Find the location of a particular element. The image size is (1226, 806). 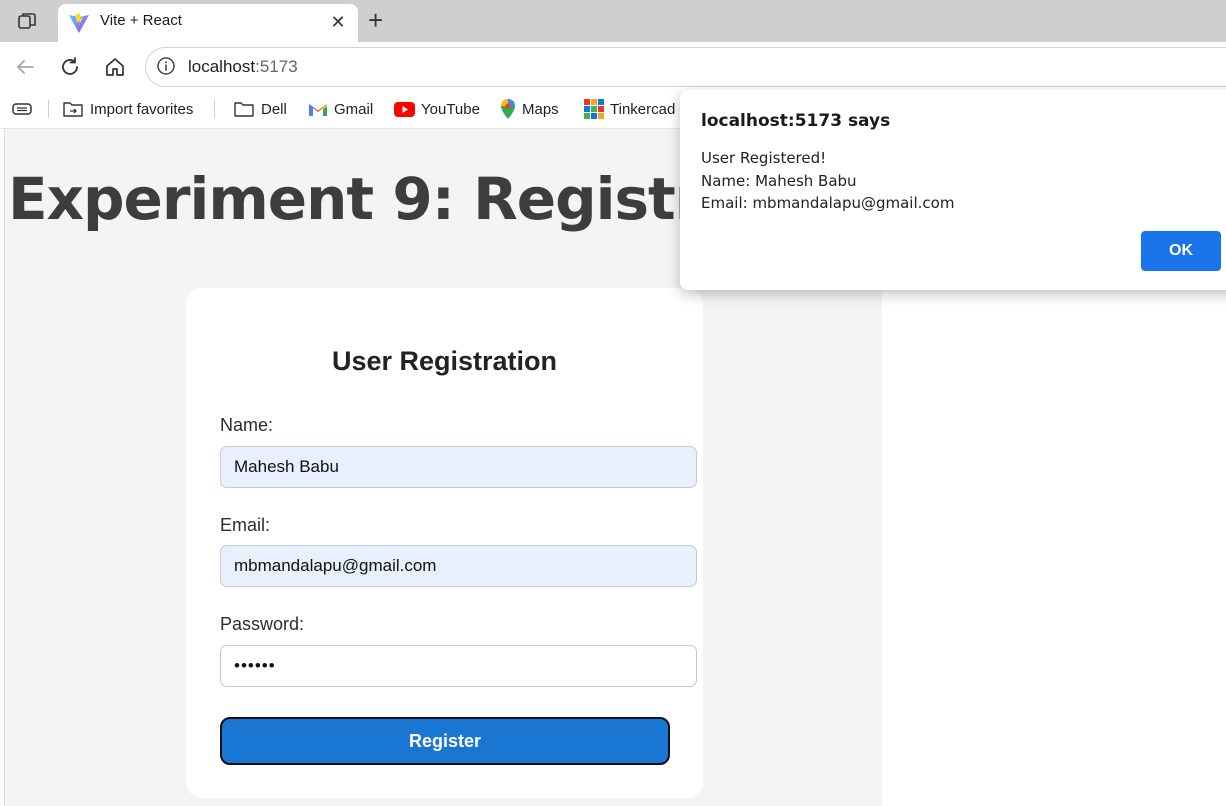

gmail-icon is located at coordinates (318, 110).